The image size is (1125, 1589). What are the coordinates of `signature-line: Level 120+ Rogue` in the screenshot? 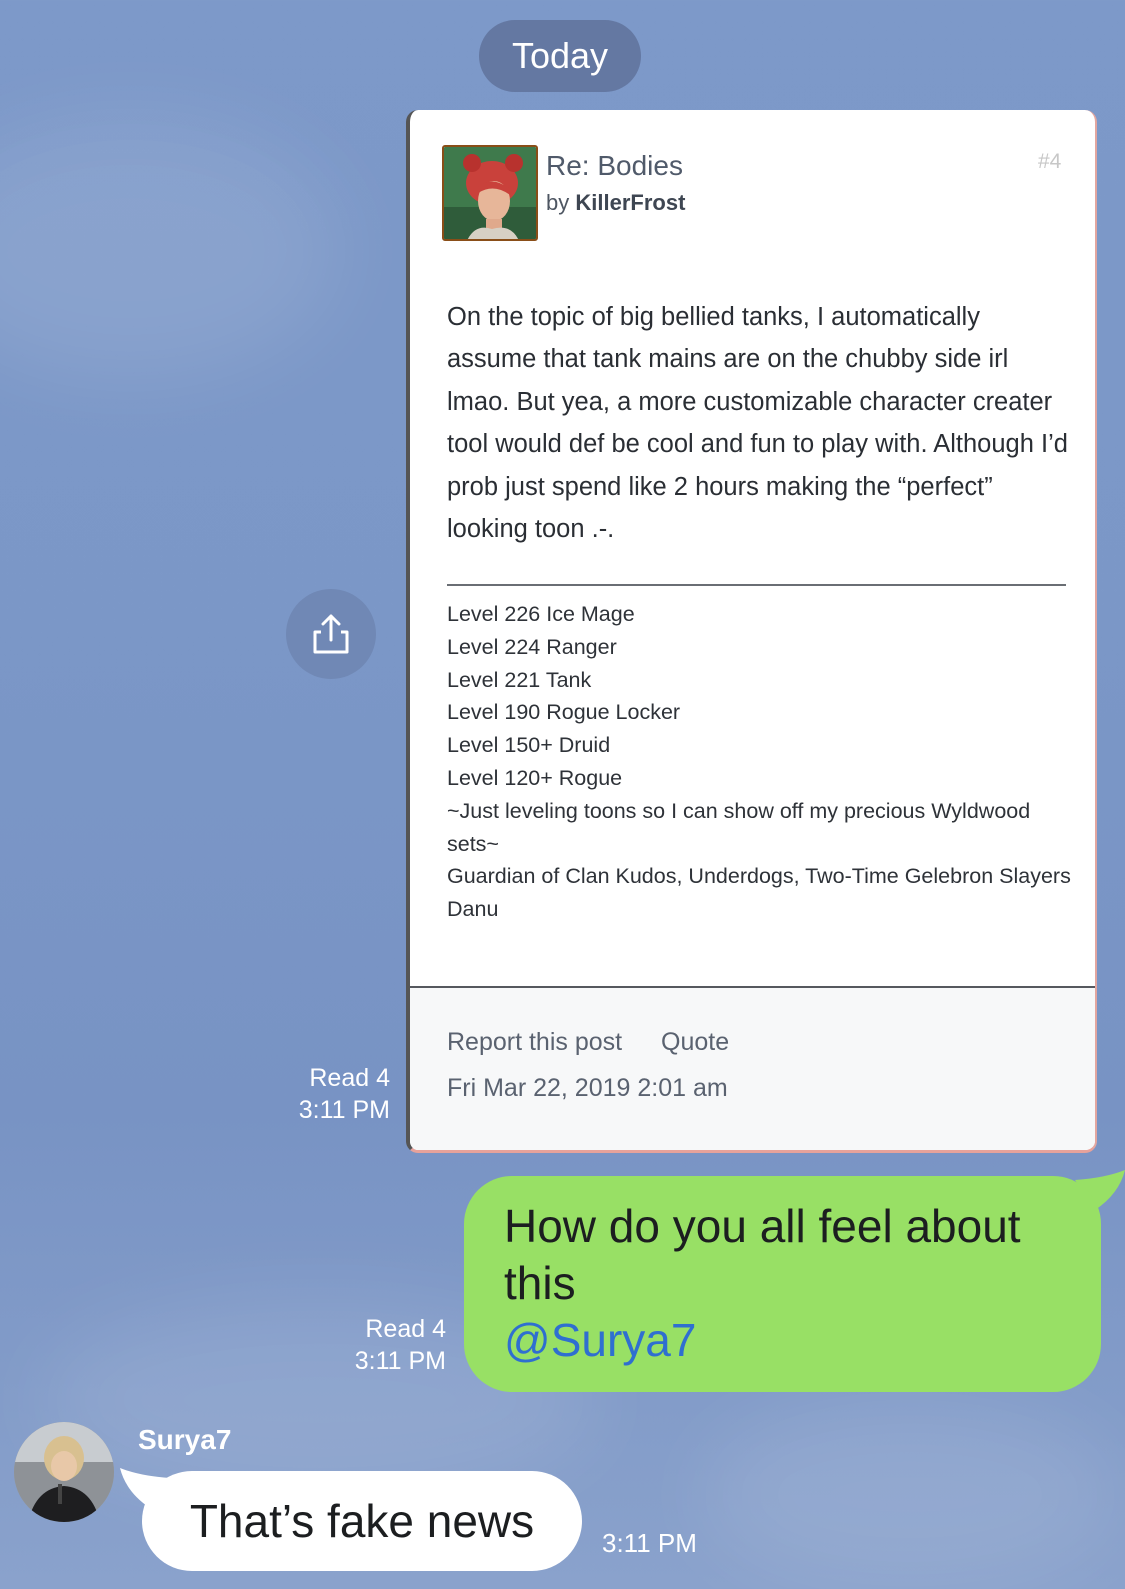 It's located at (535, 777).